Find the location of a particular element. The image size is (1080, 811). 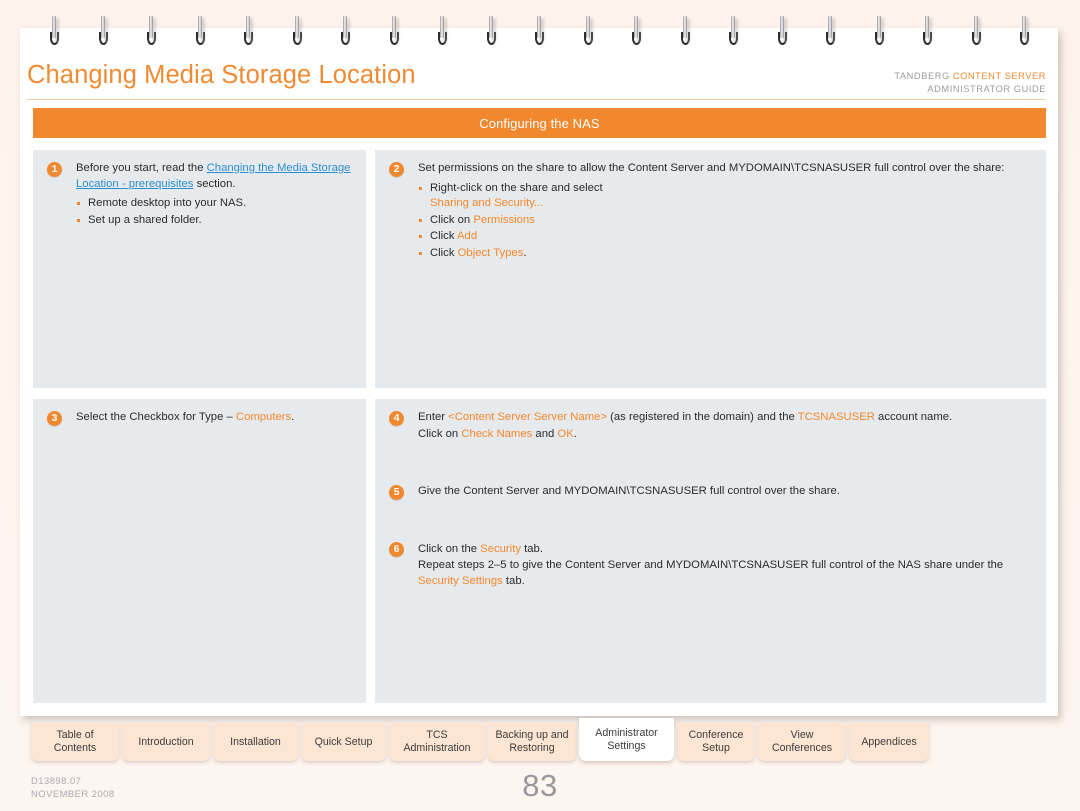

section-tab-introduction: Introduction is located at coordinates (166, 742).